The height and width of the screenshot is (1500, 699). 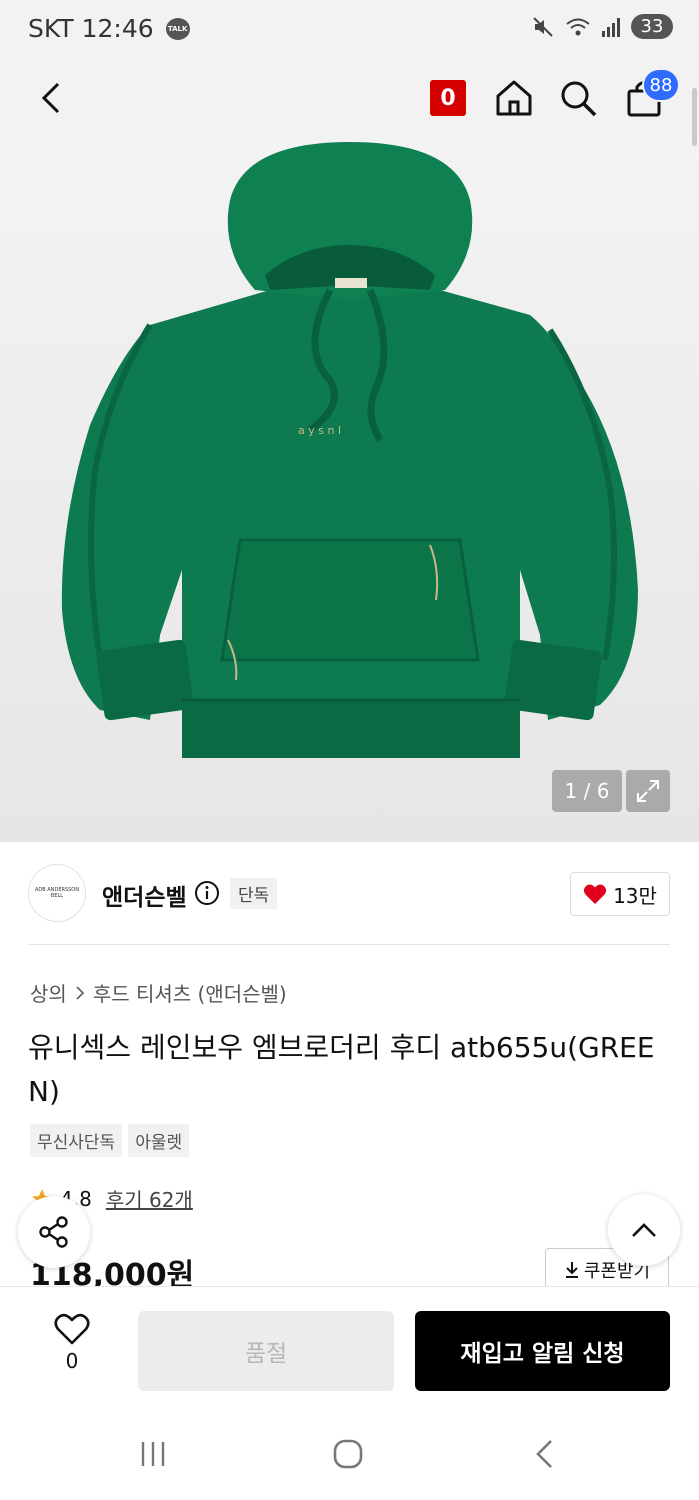 I want to click on status-left: SKT 12:46 TALK, so click(x=109, y=28).